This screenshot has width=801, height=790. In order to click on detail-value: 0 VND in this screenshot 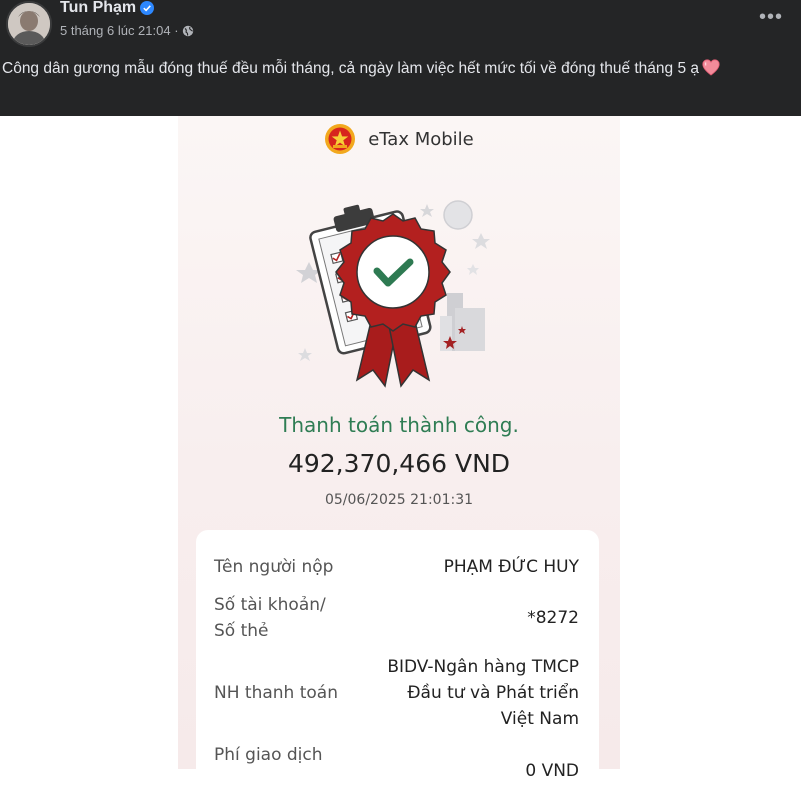, I will do `click(552, 771)`.